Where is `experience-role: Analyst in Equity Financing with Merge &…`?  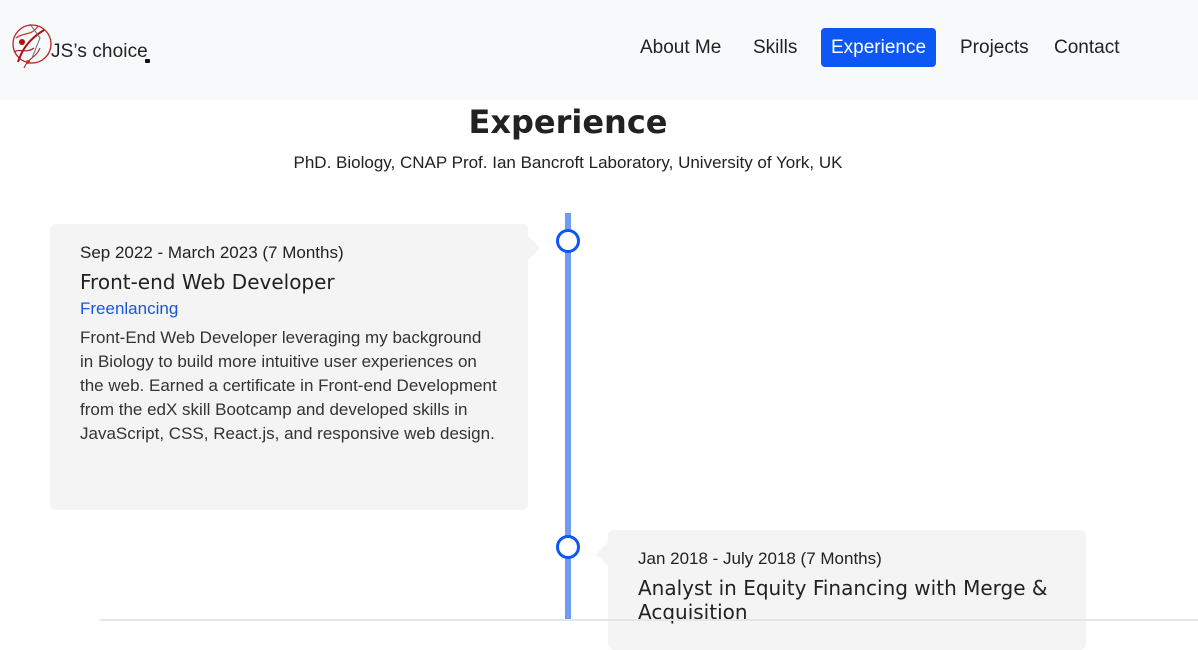 experience-role: Analyst in Equity Financing with Merge &… is located at coordinates (843, 600).